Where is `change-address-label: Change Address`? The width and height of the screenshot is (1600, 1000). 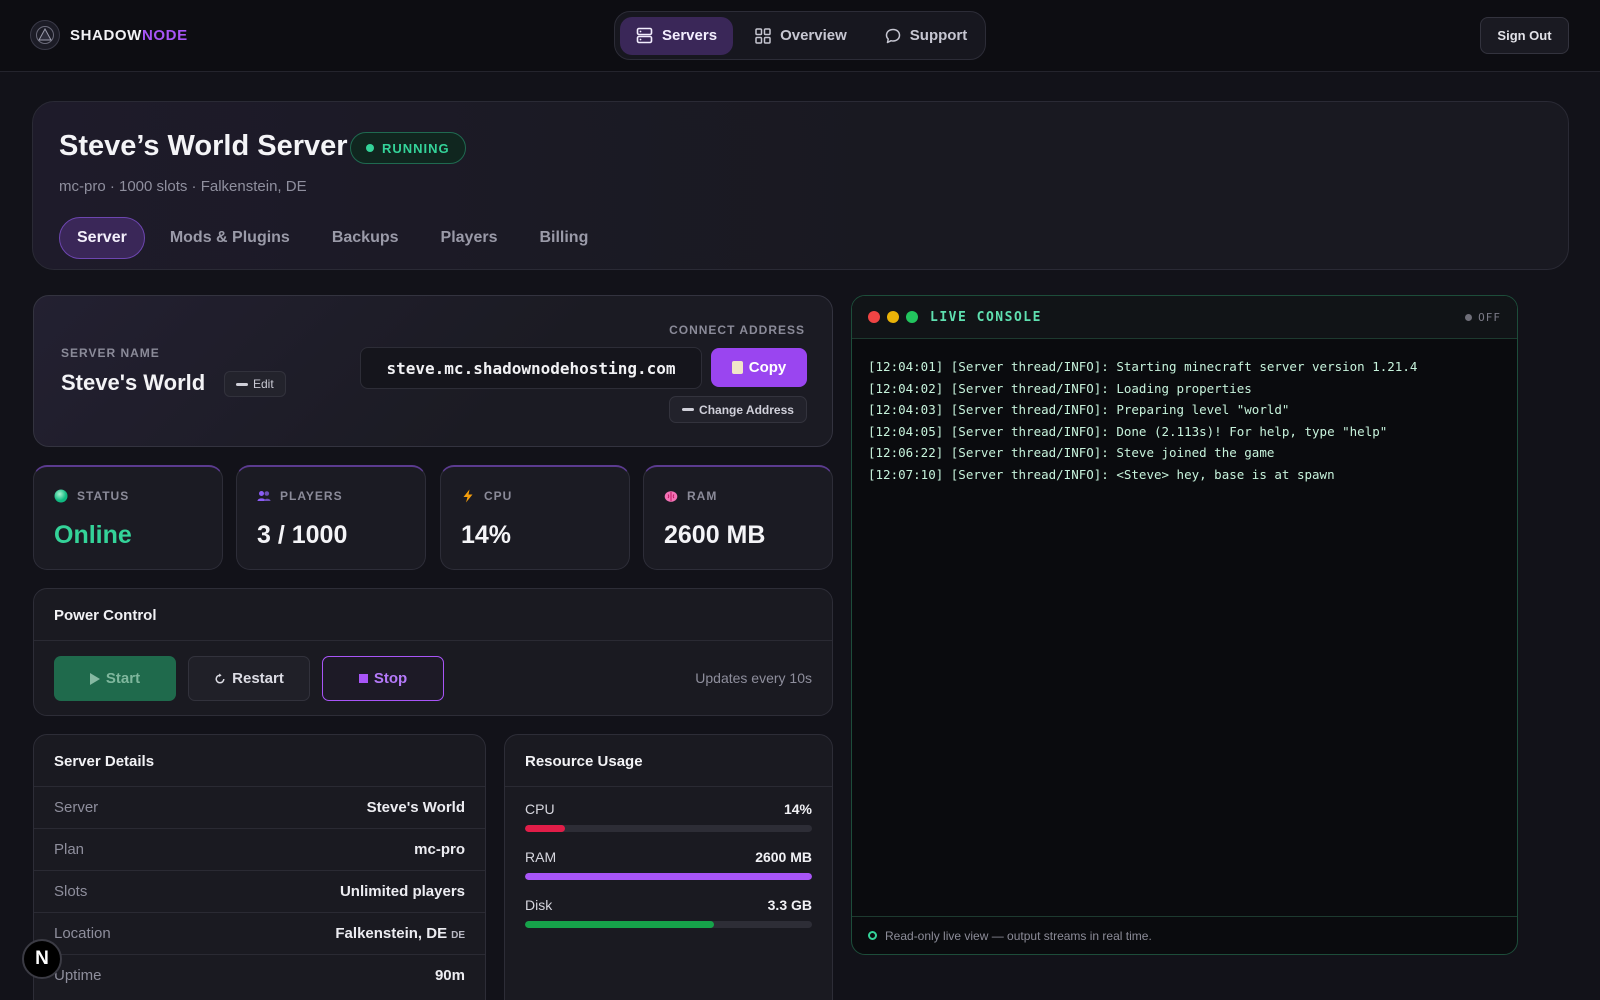 change-address-label: Change Address is located at coordinates (746, 409).